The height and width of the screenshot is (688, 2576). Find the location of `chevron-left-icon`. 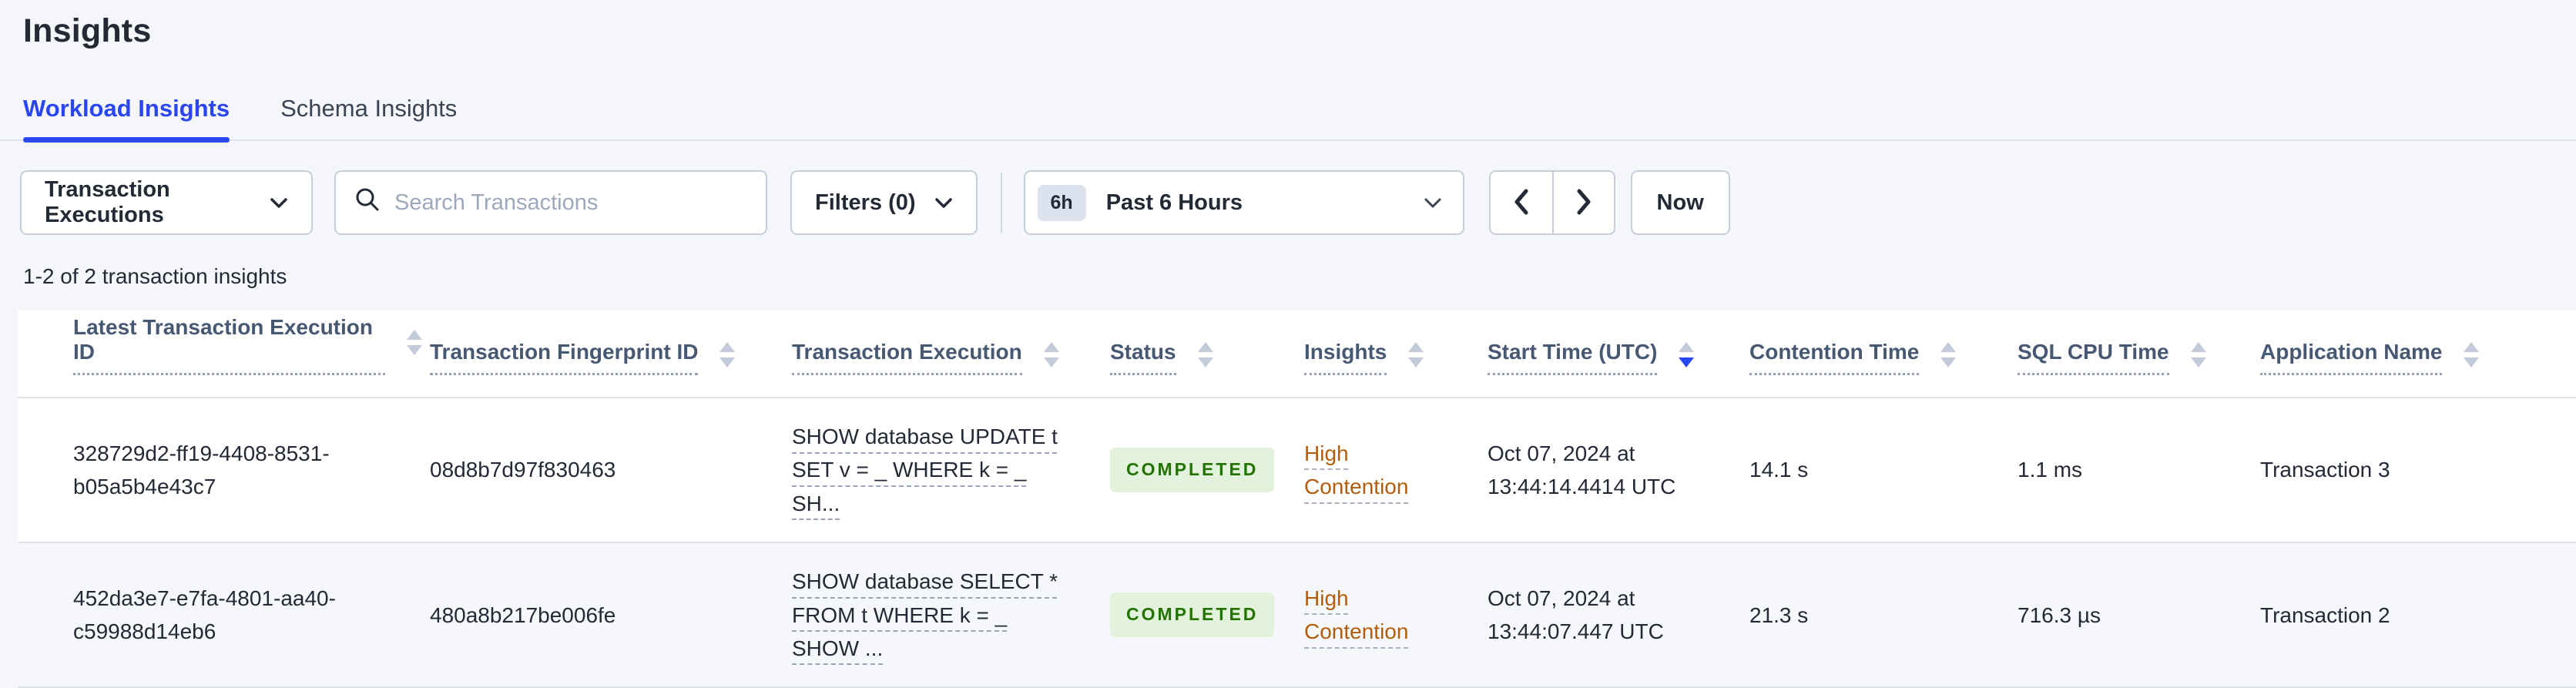

chevron-left-icon is located at coordinates (1521, 203).